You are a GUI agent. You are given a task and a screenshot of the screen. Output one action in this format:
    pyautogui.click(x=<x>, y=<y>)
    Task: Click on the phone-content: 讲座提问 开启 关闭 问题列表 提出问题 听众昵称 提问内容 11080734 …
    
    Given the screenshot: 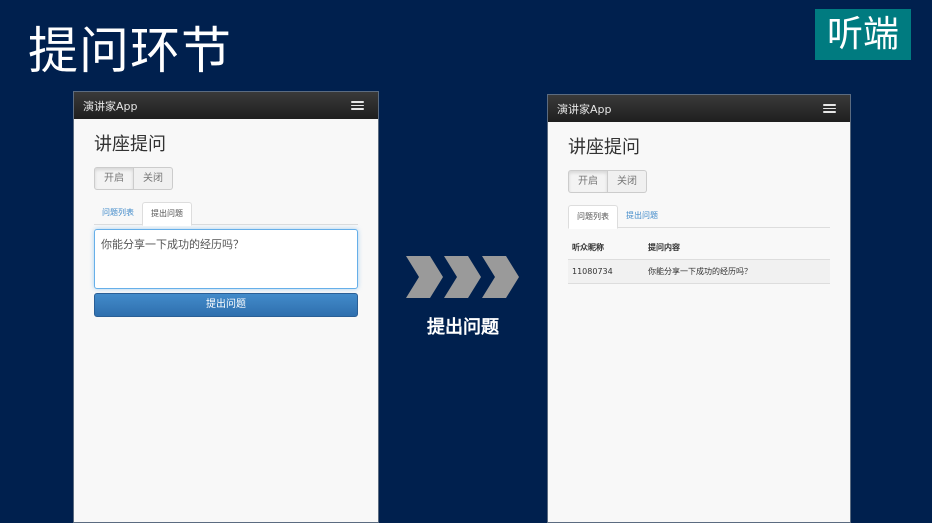 What is the action you would take?
    pyautogui.click(x=699, y=210)
    